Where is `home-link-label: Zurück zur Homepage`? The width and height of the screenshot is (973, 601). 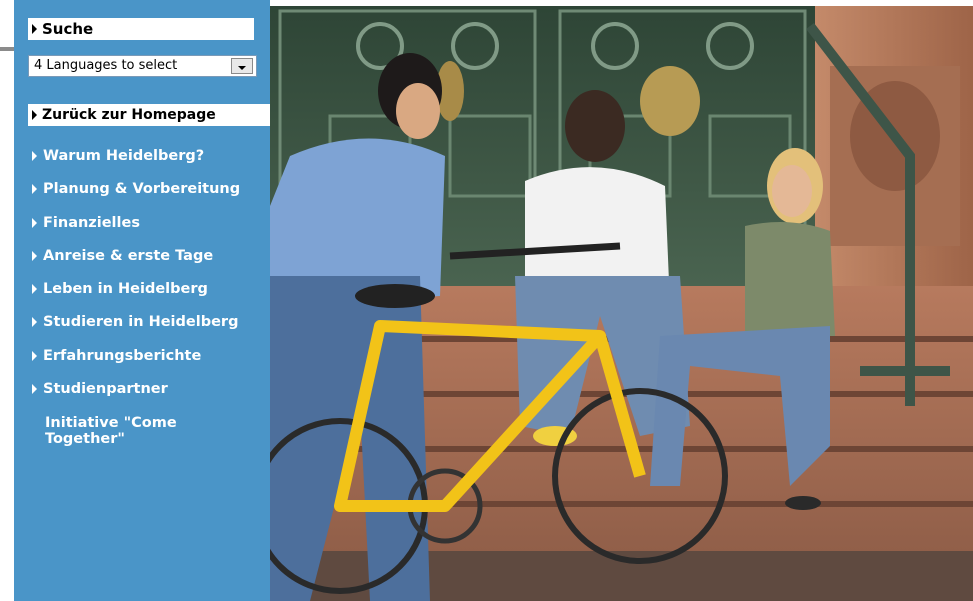
home-link-label: Zurück zur Homepage is located at coordinates (129, 115).